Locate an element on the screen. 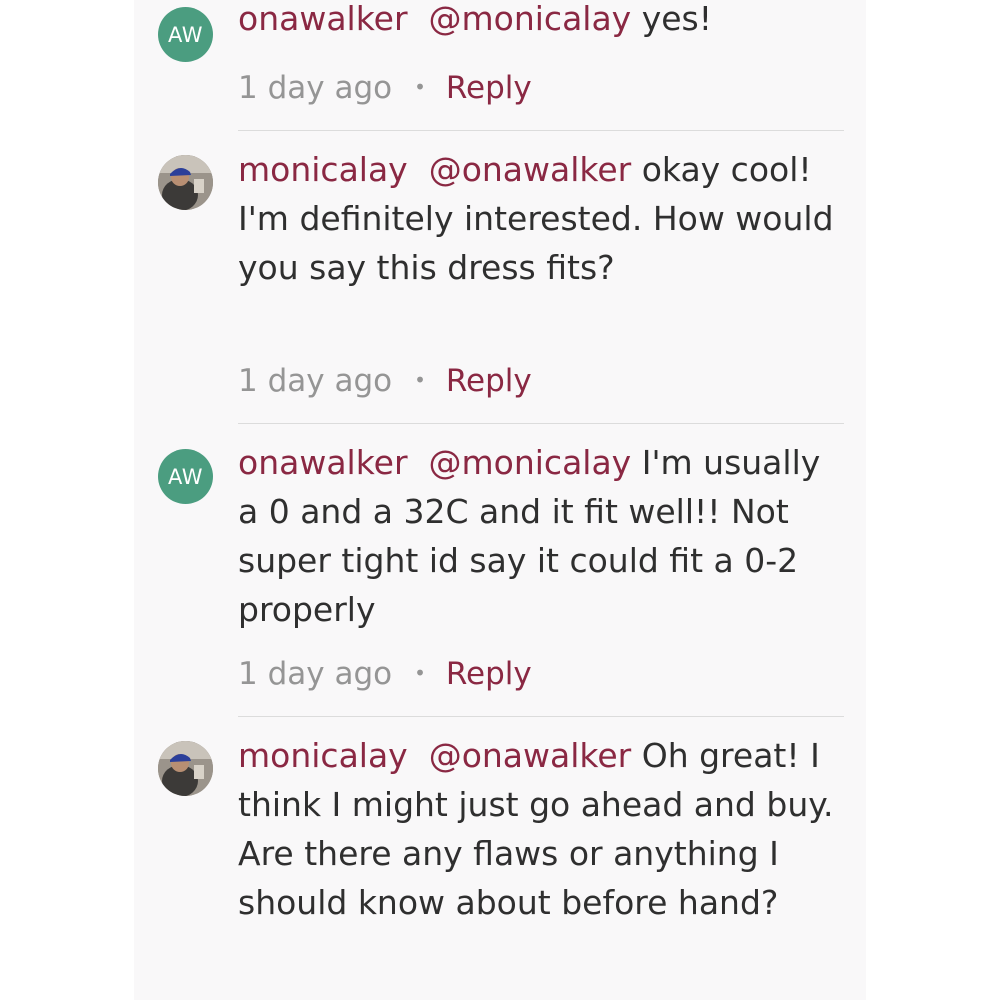 The width and height of the screenshot is (1000, 1000). comment-text: onawalker @monicalay yes! is located at coordinates (538, 21).